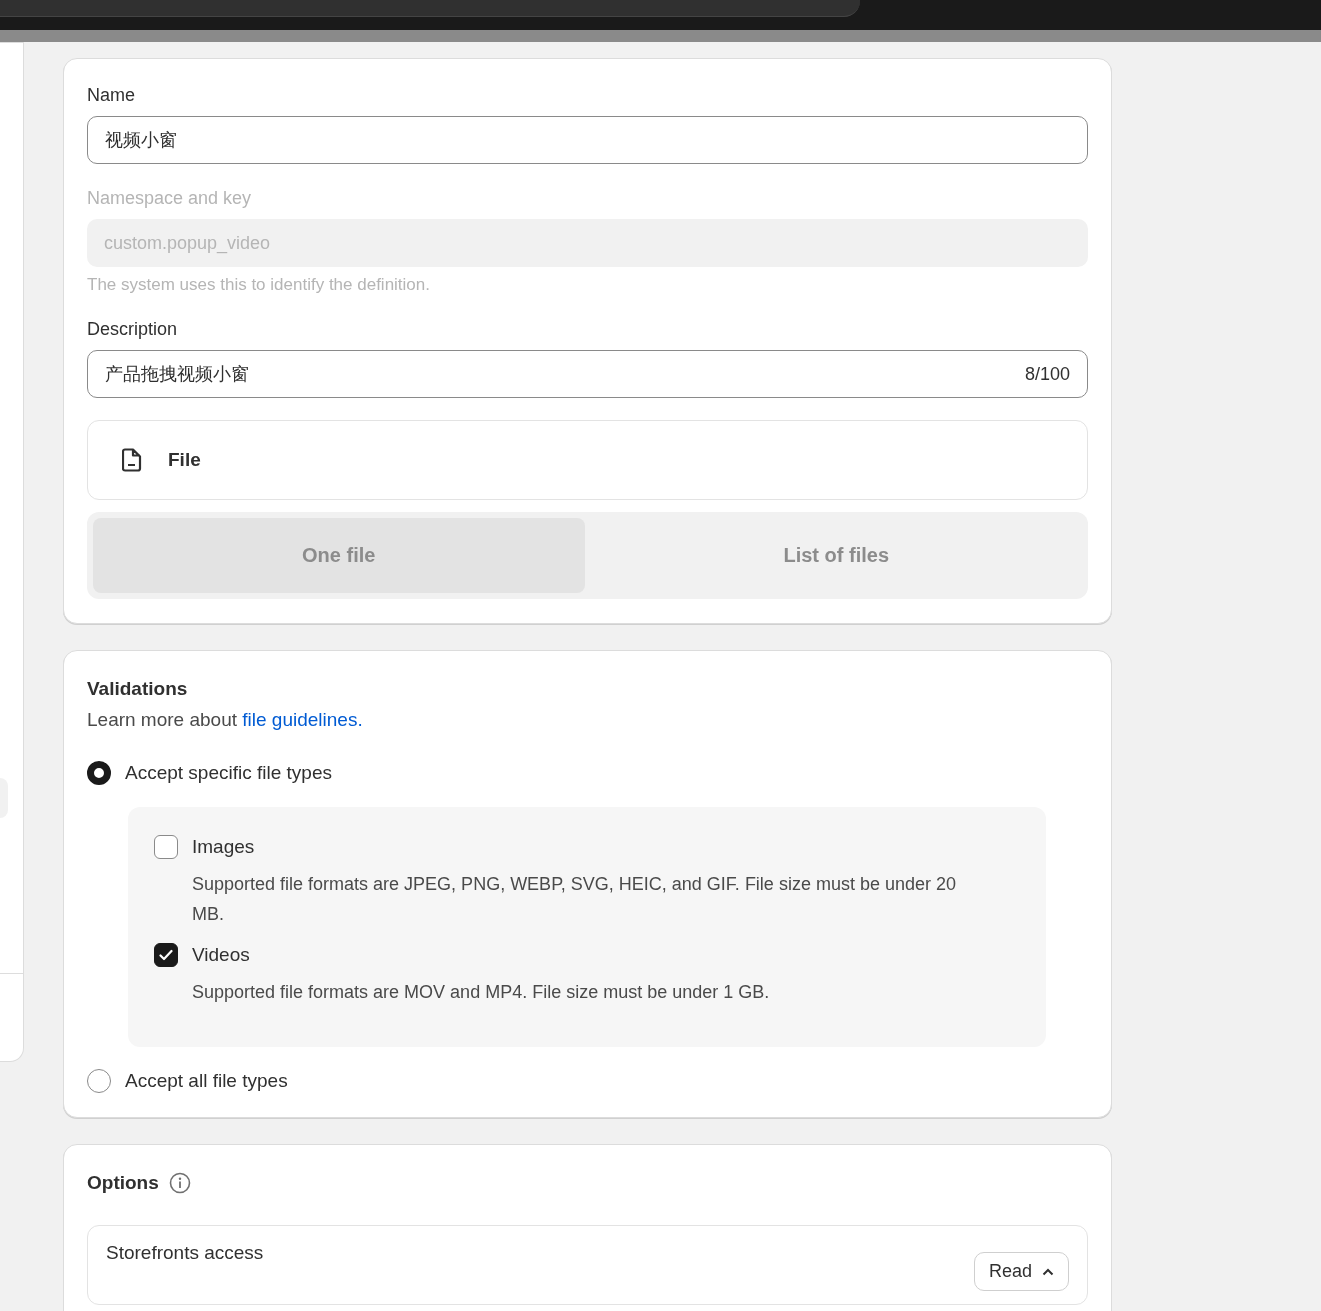 The height and width of the screenshot is (1311, 1321). Describe the element at coordinates (259, 285) in the screenshot. I see `help-text: The system uses this to identify the definition.` at that location.